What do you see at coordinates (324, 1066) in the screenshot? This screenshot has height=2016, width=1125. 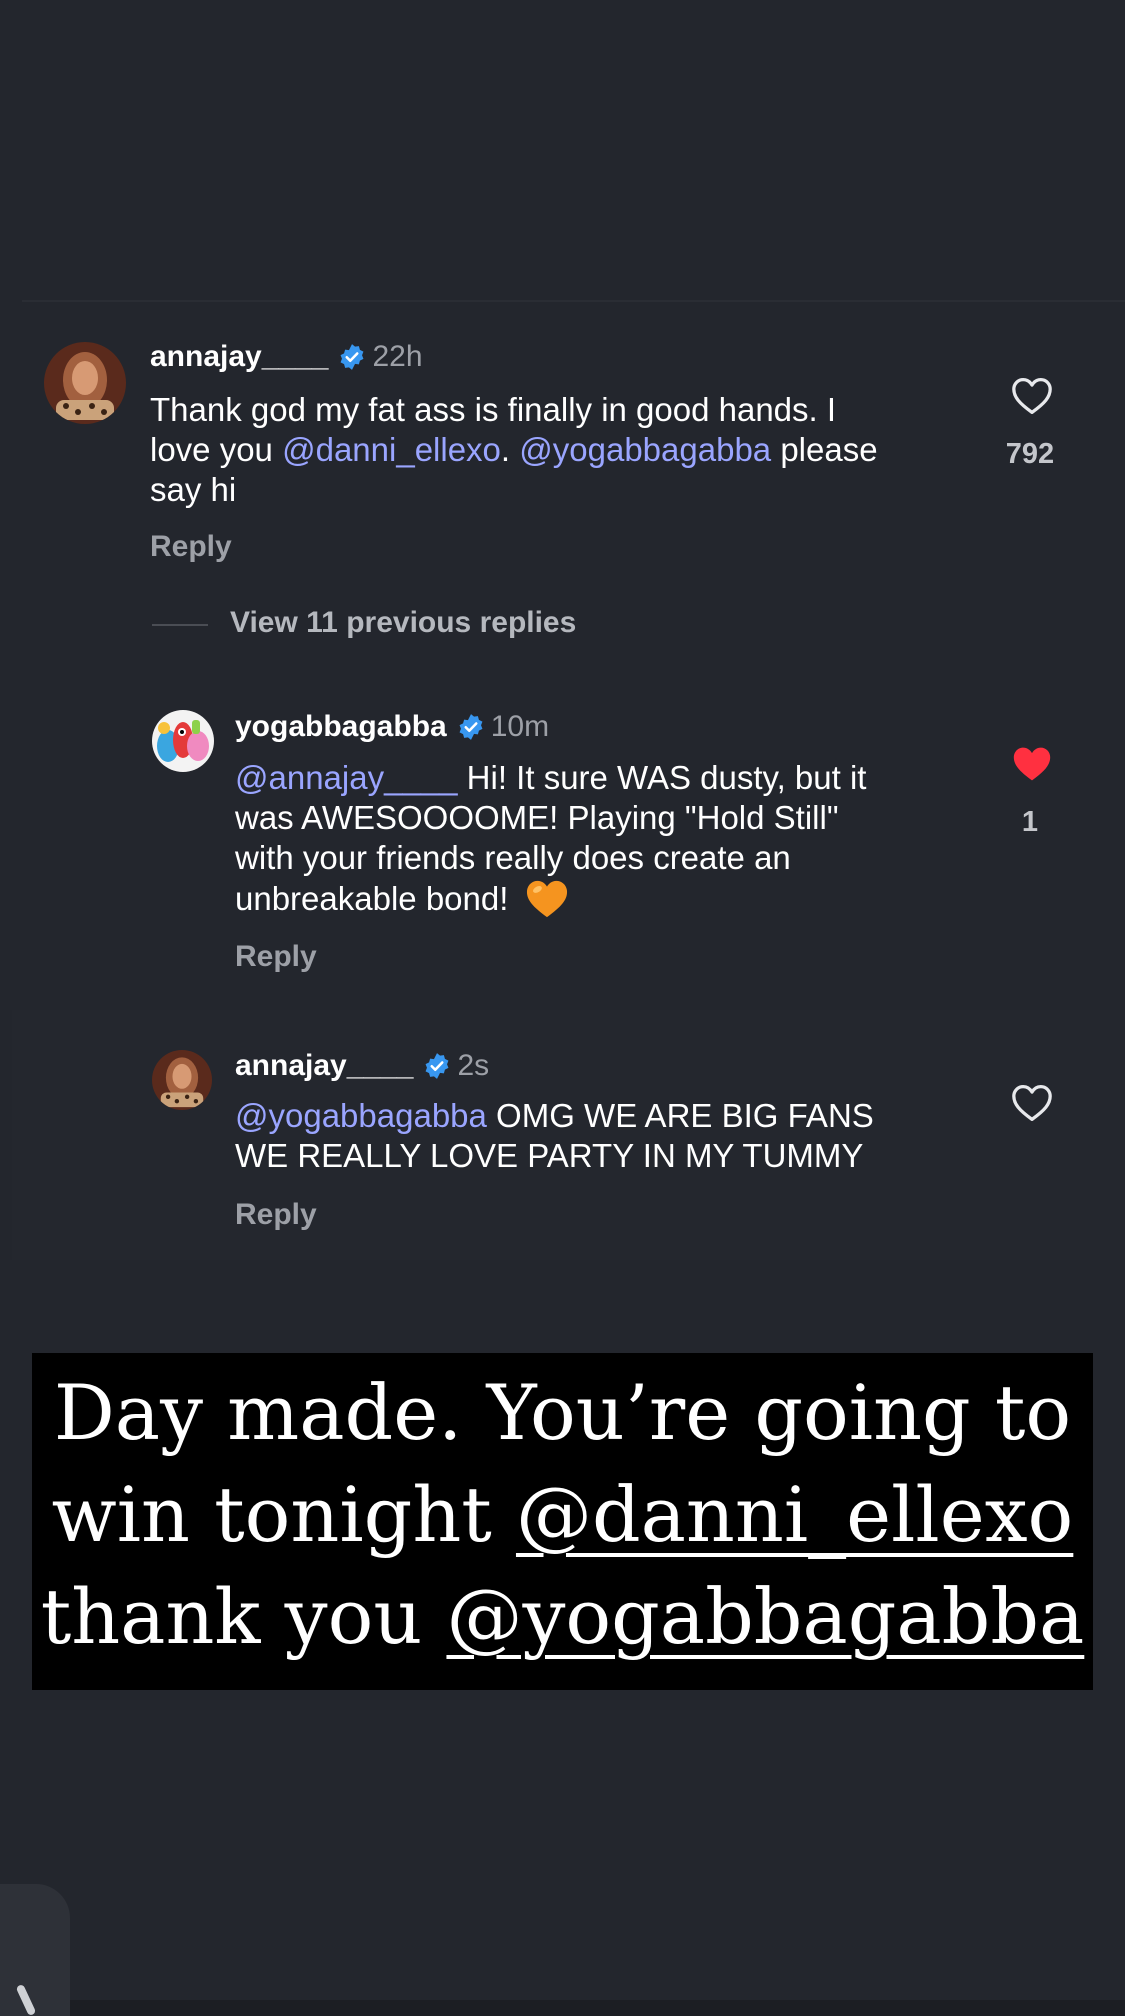 I see `reply2-username: annajay____` at bounding box center [324, 1066].